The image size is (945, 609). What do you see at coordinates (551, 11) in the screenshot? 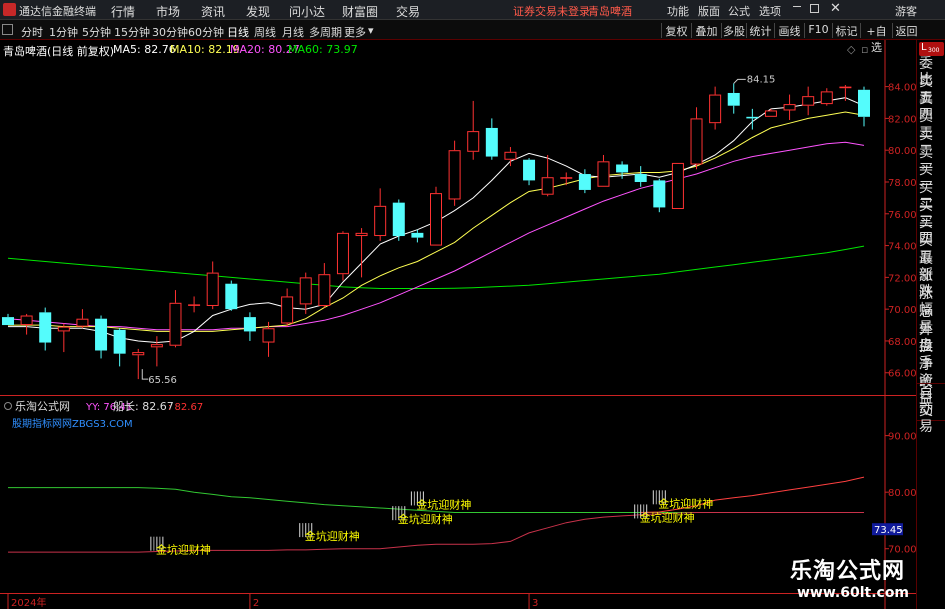
I see `trade-login-warning: 证券交易未登录` at bounding box center [551, 11].